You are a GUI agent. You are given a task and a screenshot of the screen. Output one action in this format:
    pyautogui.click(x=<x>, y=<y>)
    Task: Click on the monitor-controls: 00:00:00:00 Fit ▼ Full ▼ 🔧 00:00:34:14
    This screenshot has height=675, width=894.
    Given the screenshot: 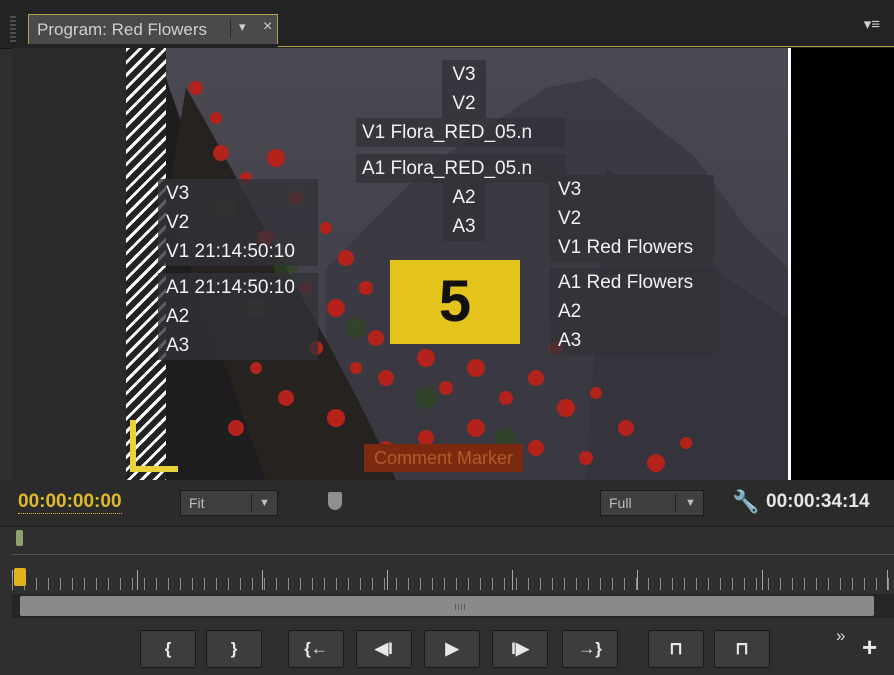 What is the action you would take?
    pyautogui.click(x=447, y=503)
    